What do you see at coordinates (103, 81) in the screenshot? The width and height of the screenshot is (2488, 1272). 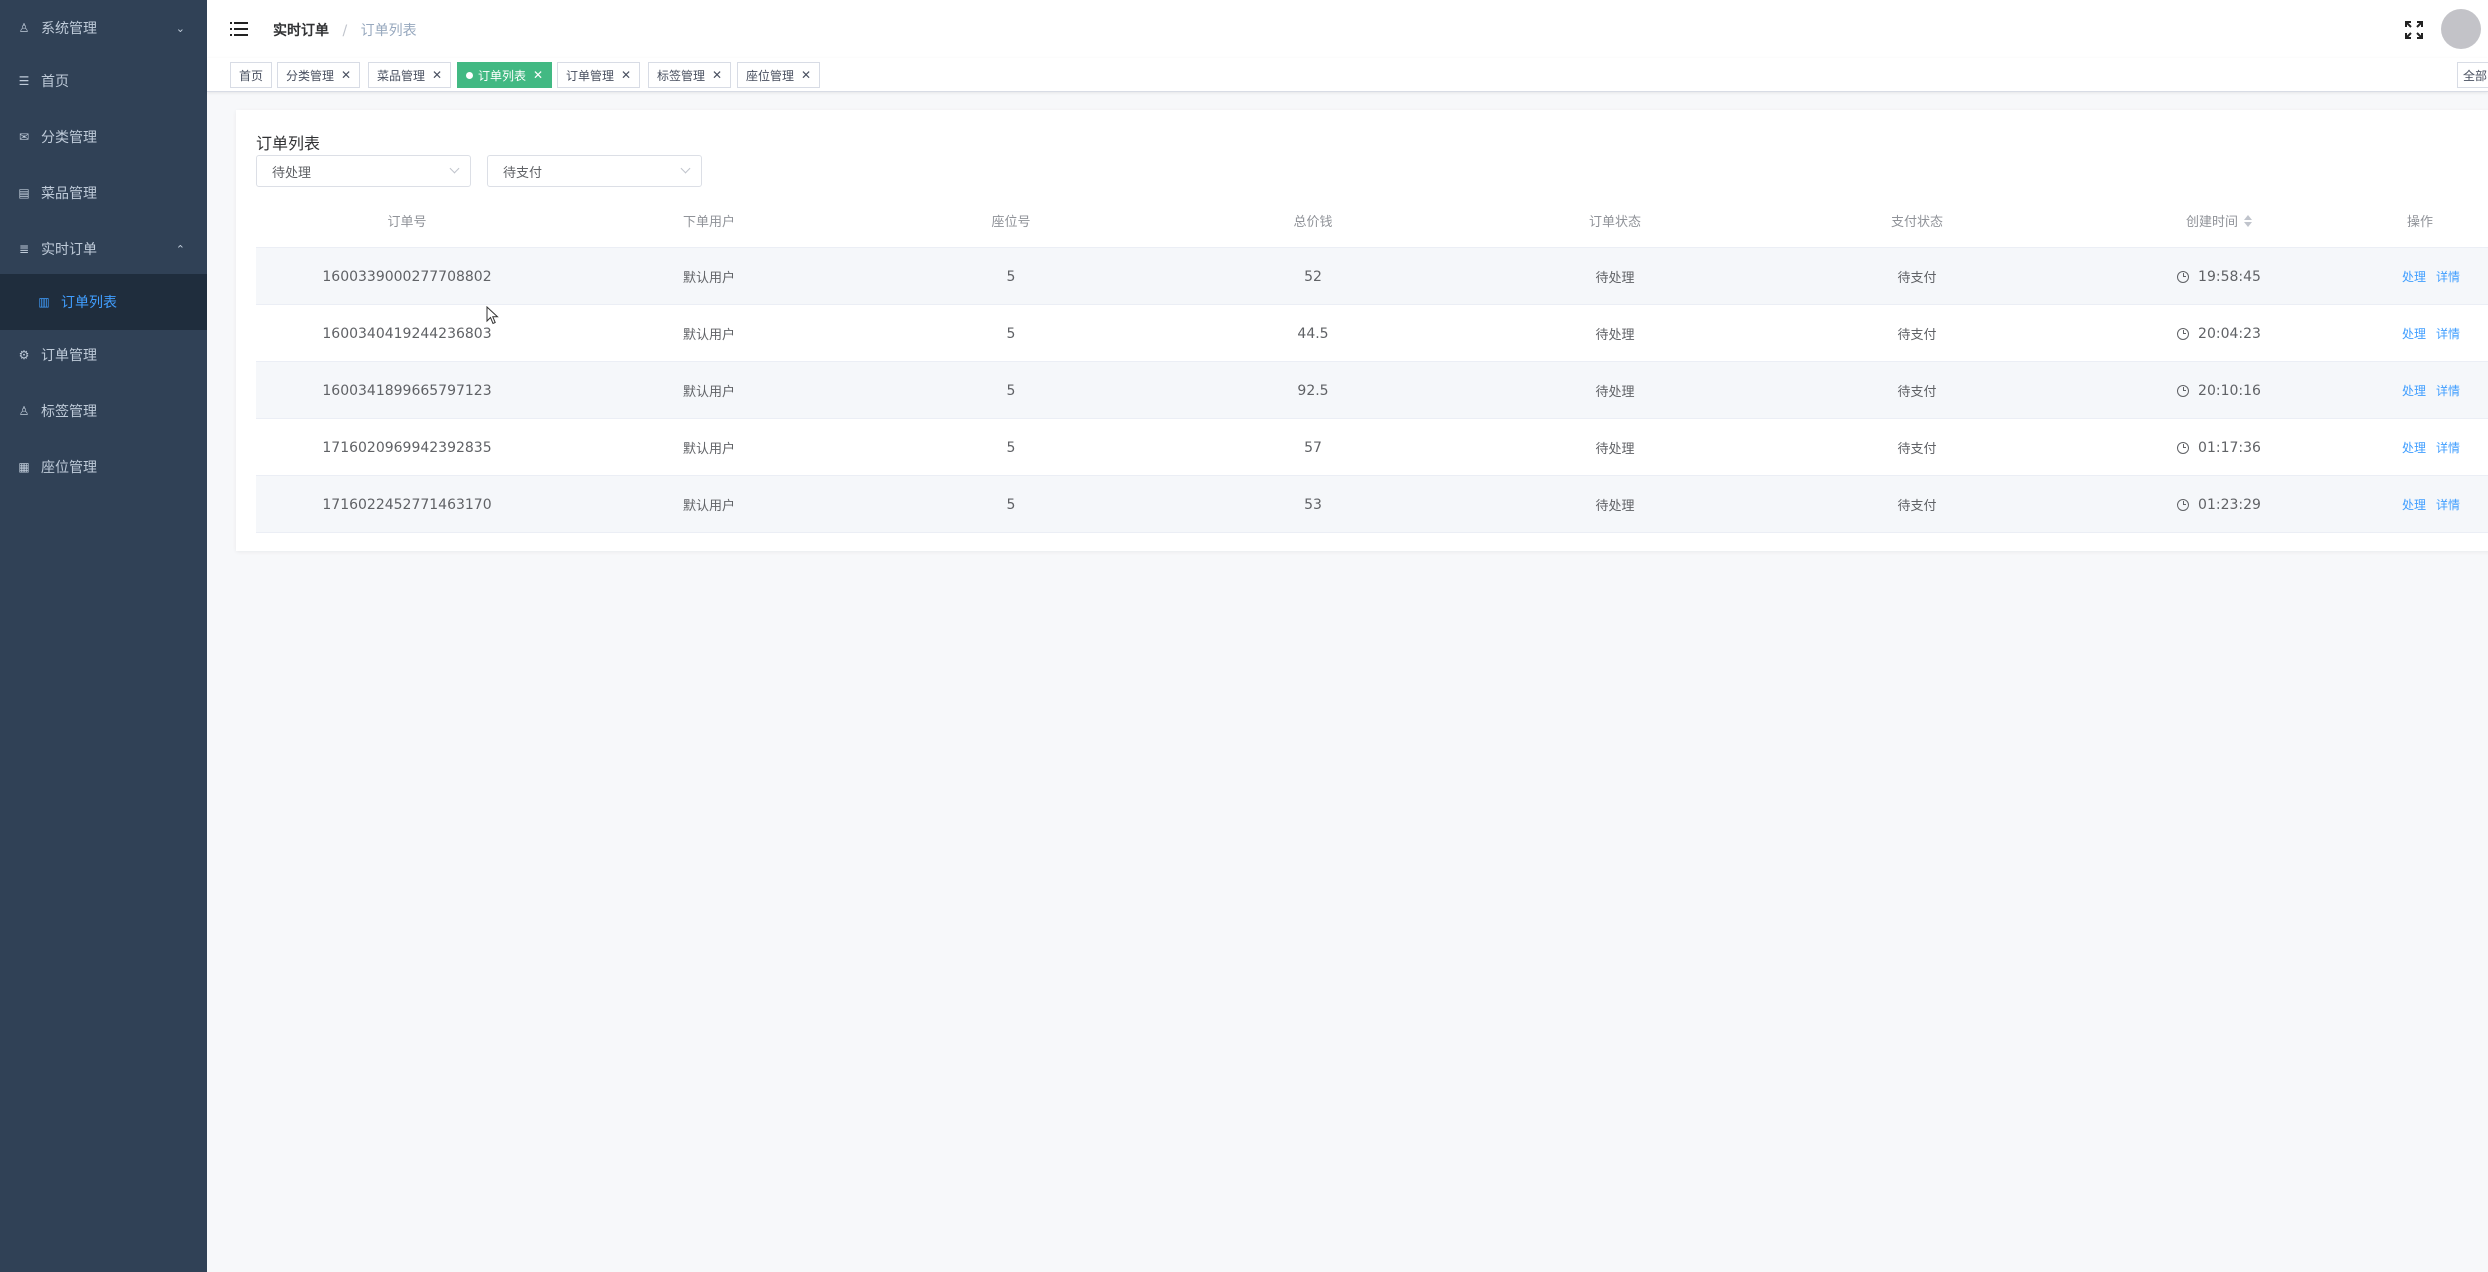 I see `sidebar-item-home: ☰ 首页` at bounding box center [103, 81].